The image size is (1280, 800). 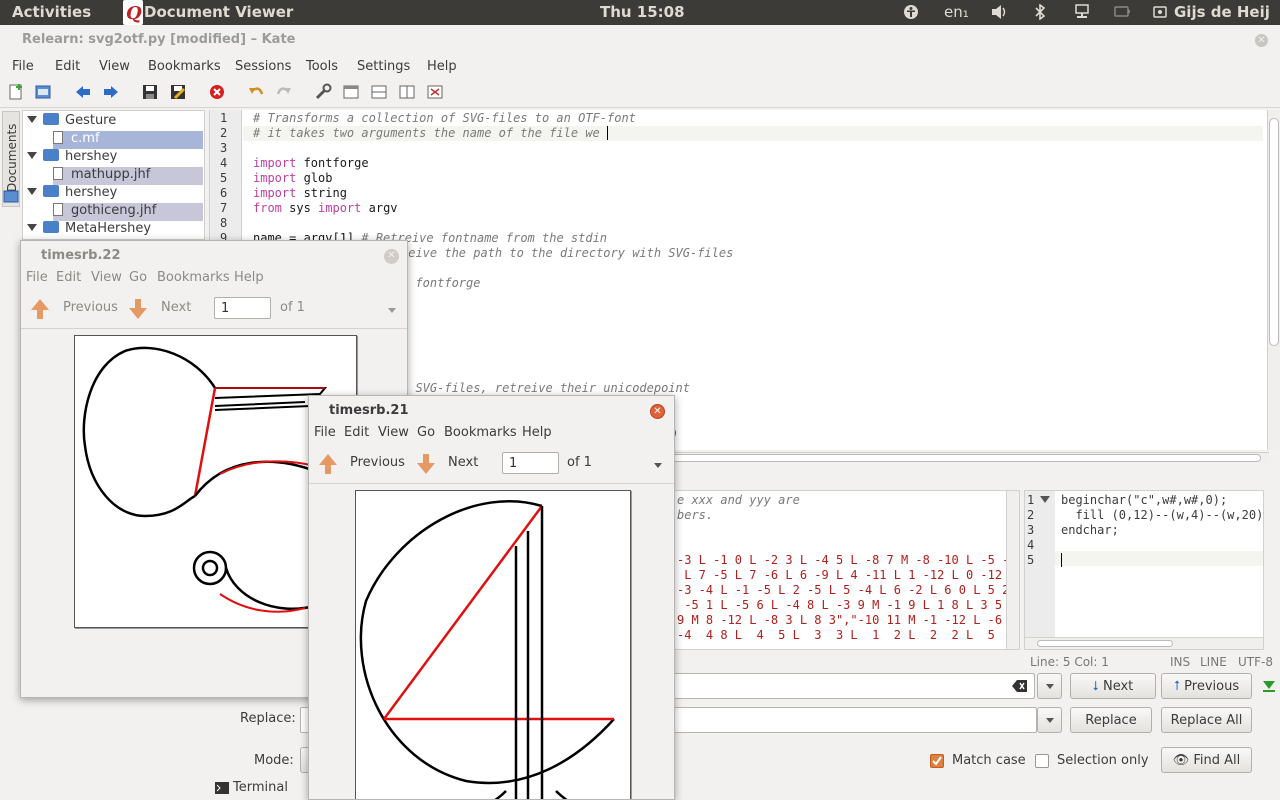 What do you see at coordinates (435, 93) in the screenshot?
I see `close-split-icon` at bounding box center [435, 93].